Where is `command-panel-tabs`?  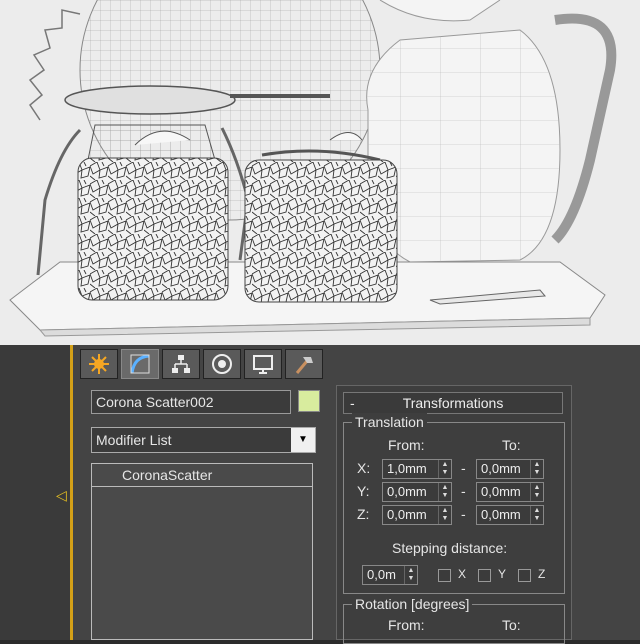
command-panel-tabs is located at coordinates (203, 364).